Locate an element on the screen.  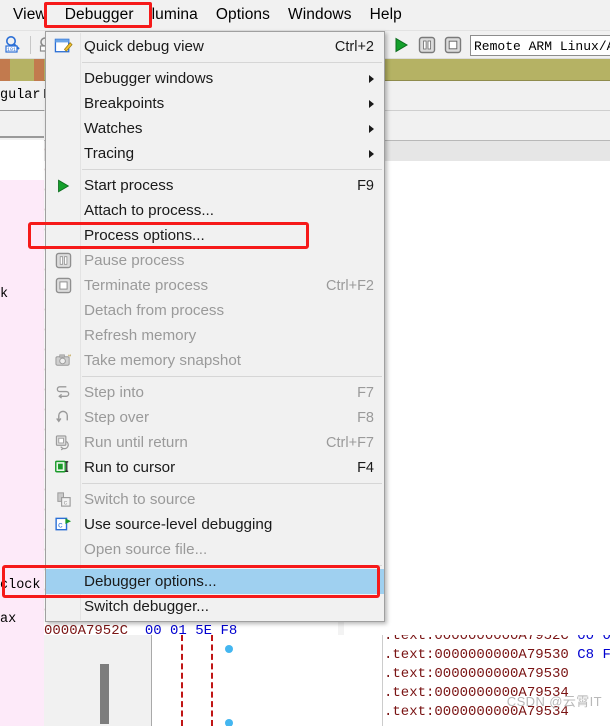
left-blank-strip is located at coordinates (22, 125).